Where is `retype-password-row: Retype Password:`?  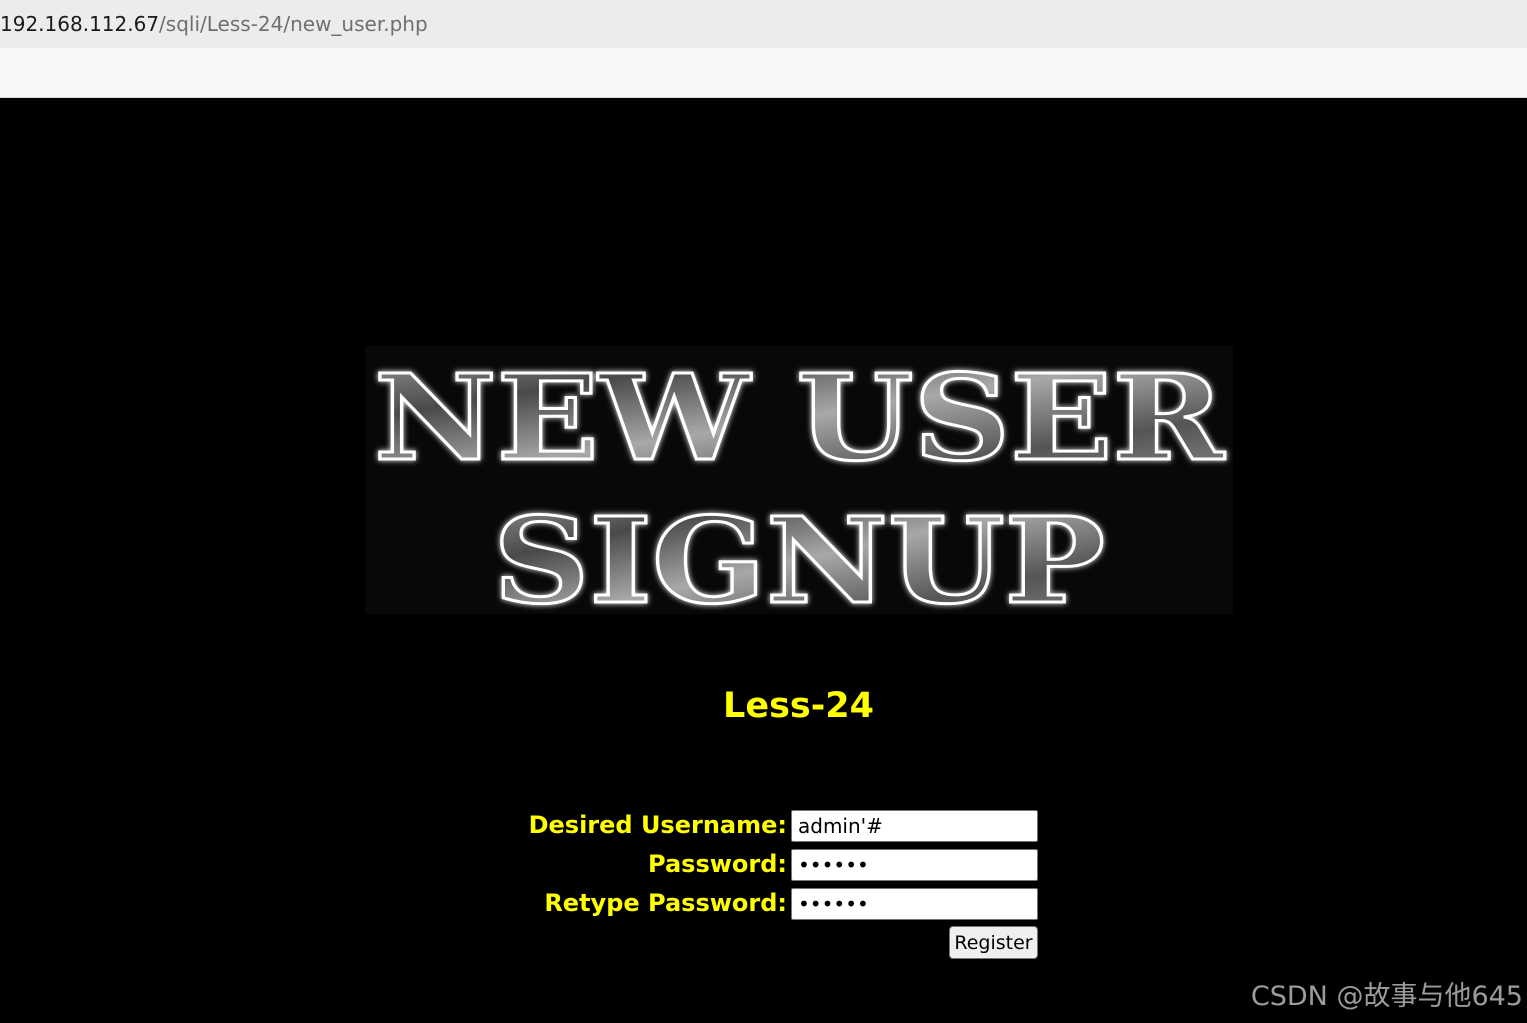 retype-password-row: Retype Password: is located at coordinates (520, 903).